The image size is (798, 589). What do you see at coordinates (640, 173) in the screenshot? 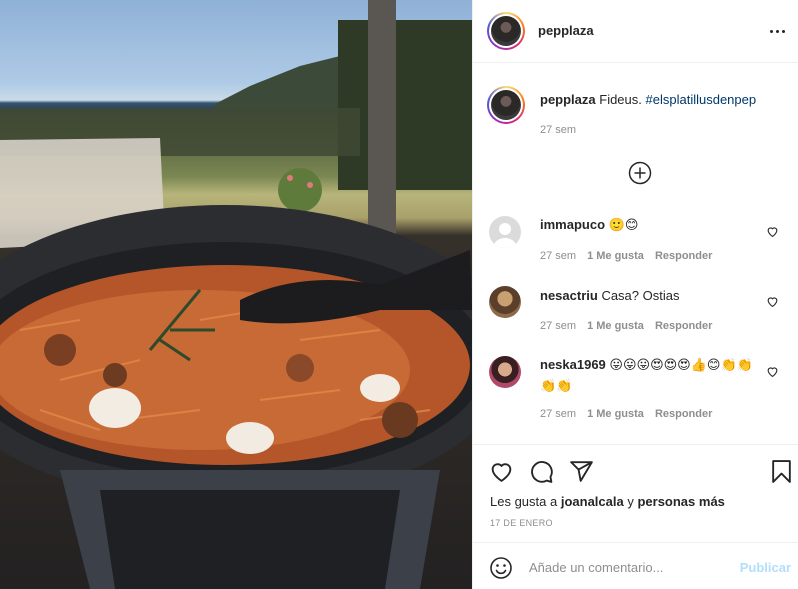
I see `plus-circle-icon` at bounding box center [640, 173].